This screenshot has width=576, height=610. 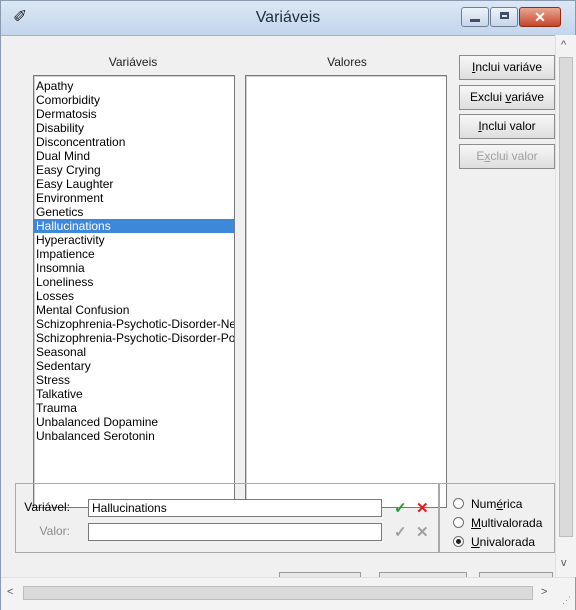 I want to click on title-bar: ✐ Variáveis ✕, so click(x=288, y=18).